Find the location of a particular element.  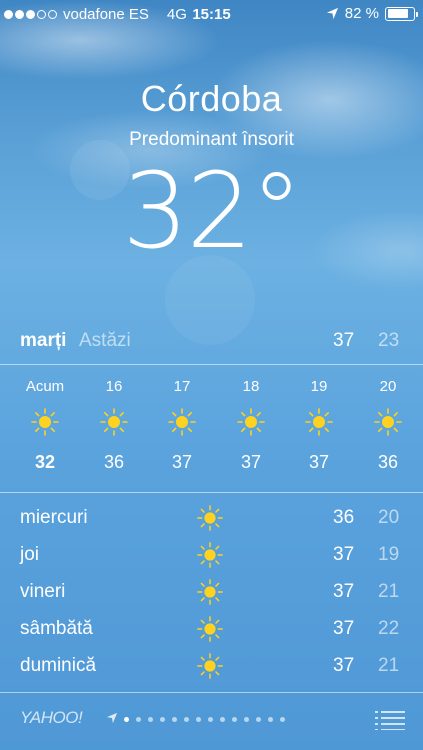

forecast-high: 36 is located at coordinates (344, 517).